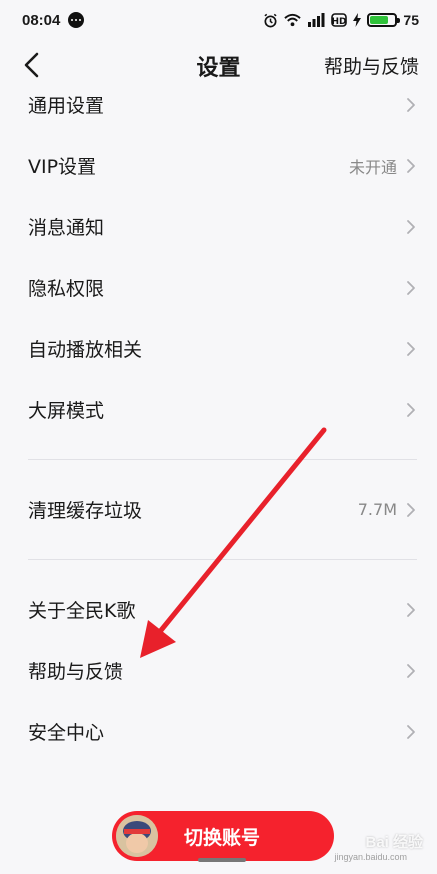 This screenshot has width=437, height=874. Describe the element at coordinates (377, 509) in the screenshot. I see `cache-size-value: 7.7M` at that location.